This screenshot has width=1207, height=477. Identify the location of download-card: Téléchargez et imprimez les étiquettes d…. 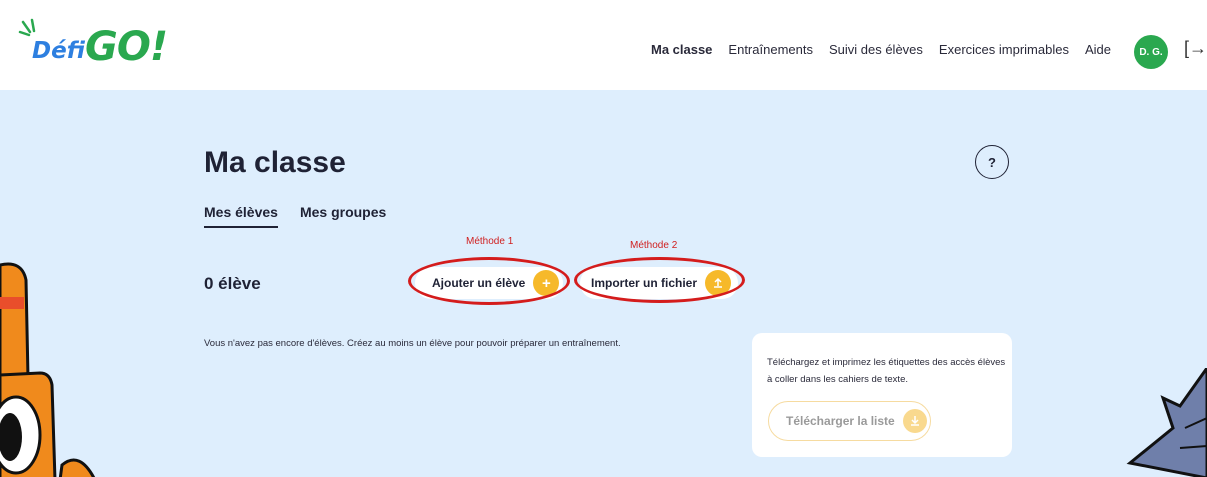
(882, 395).